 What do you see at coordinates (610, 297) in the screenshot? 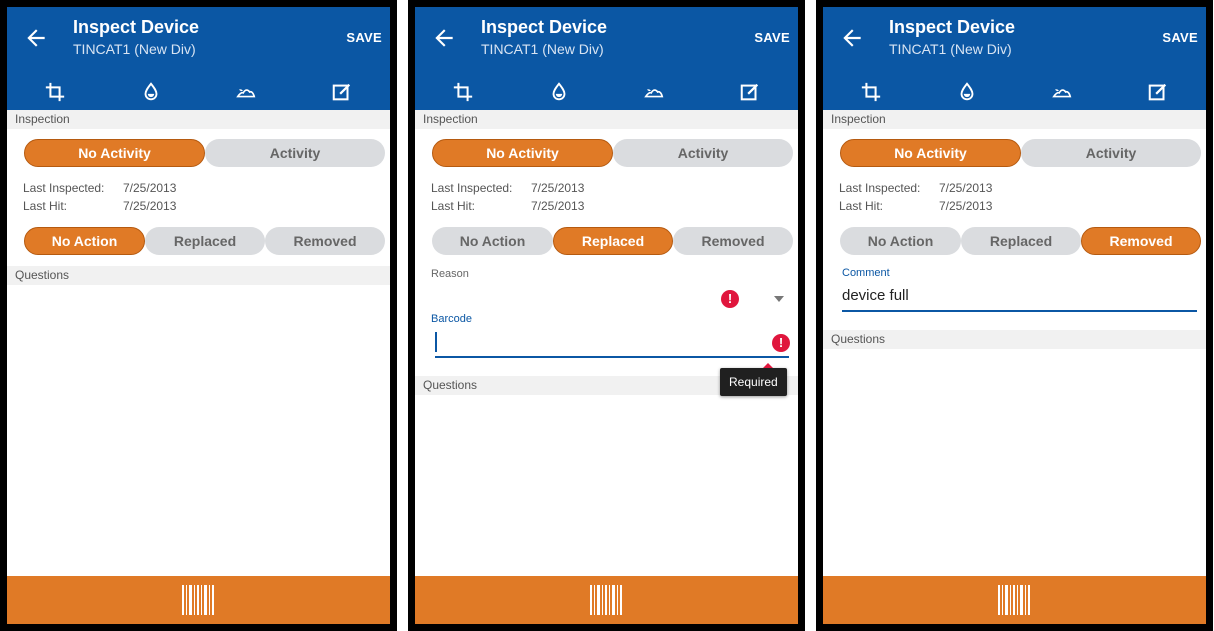
I see `reason-dropdown: !` at bounding box center [610, 297].